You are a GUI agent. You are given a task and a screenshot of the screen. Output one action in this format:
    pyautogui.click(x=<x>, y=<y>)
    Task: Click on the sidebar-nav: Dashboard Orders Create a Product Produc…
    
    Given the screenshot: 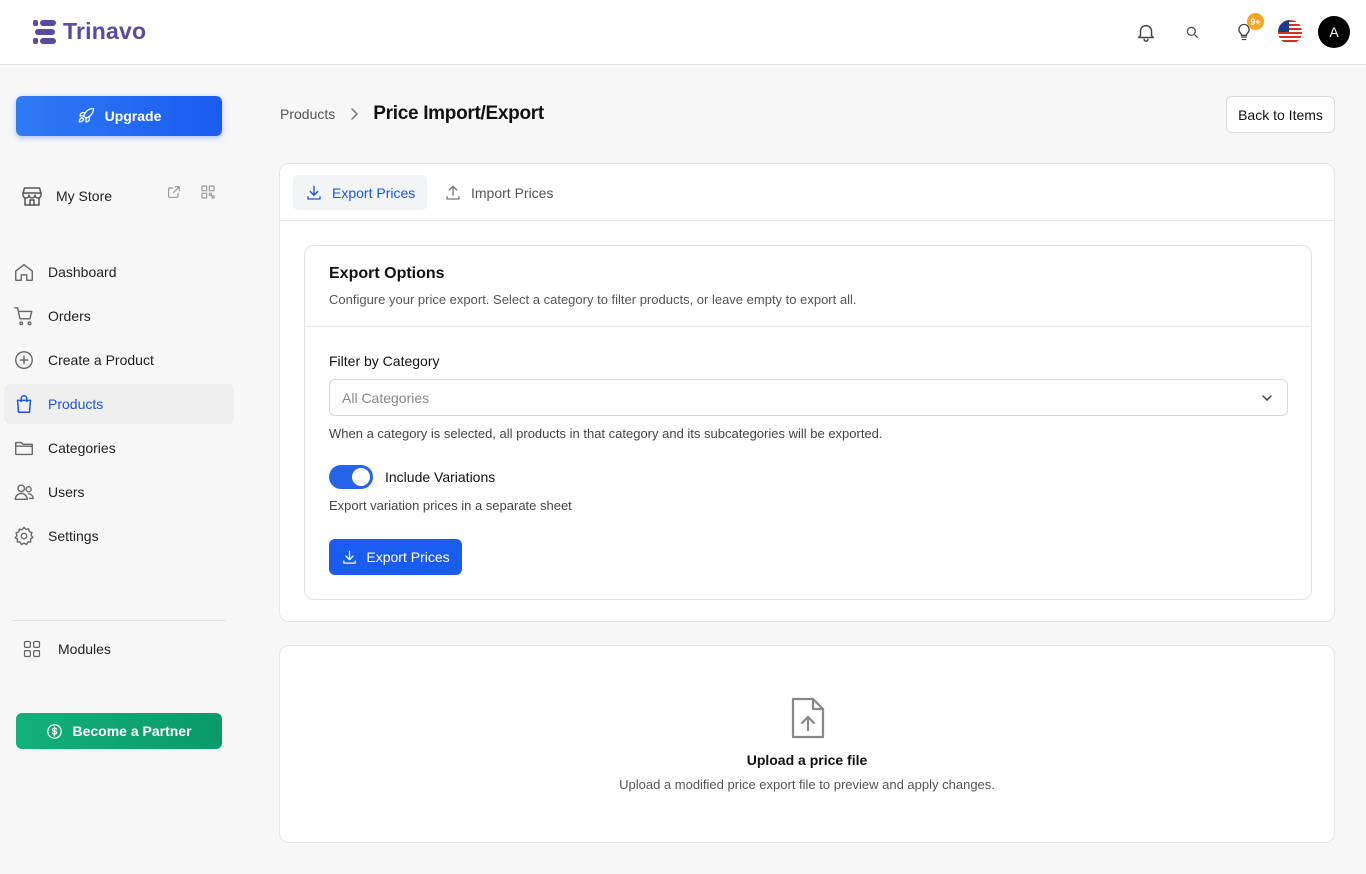 What is the action you would take?
    pyautogui.click(x=119, y=406)
    